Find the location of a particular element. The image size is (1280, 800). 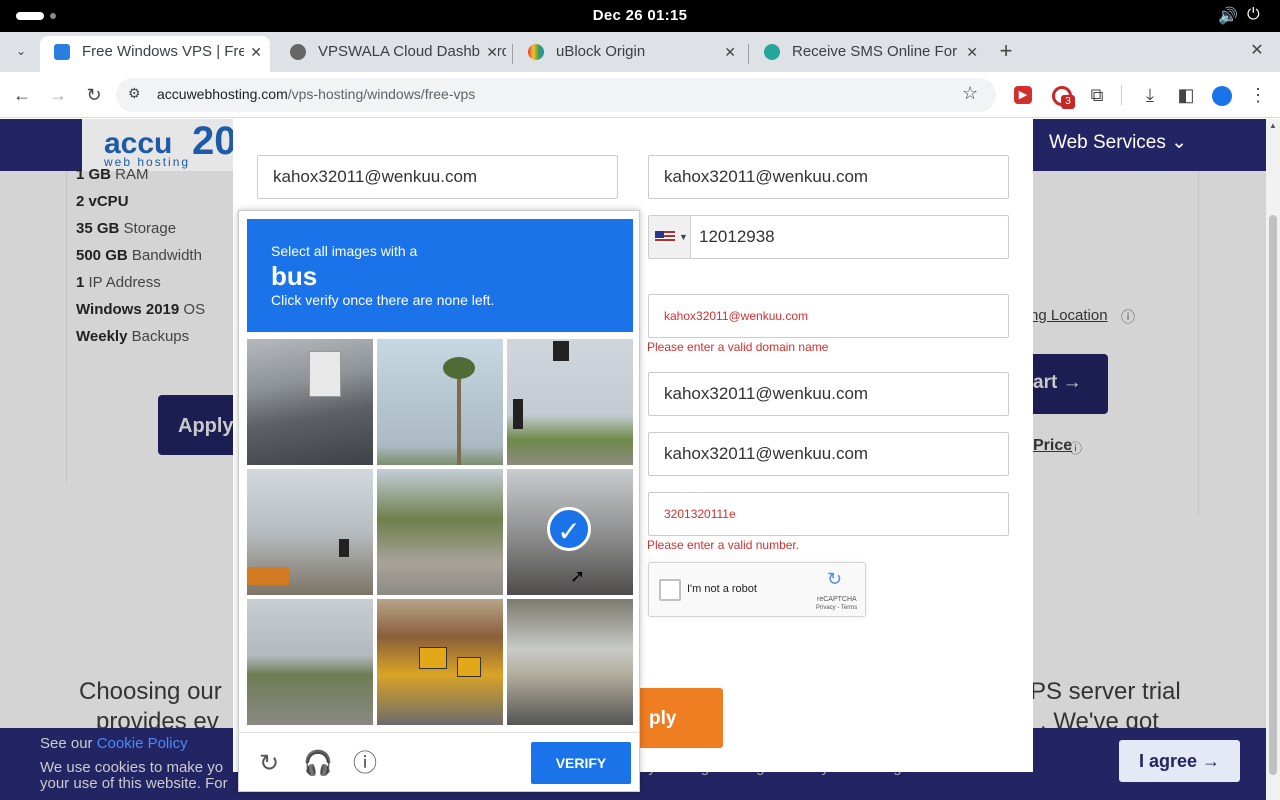

scroll-up-icon: ▲ is located at coordinates (1273, 125).